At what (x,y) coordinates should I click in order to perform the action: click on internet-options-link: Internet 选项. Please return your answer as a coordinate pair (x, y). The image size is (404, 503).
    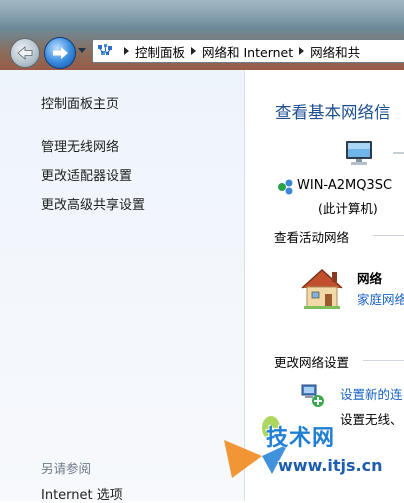
    Looking at the image, I should click on (82, 493).